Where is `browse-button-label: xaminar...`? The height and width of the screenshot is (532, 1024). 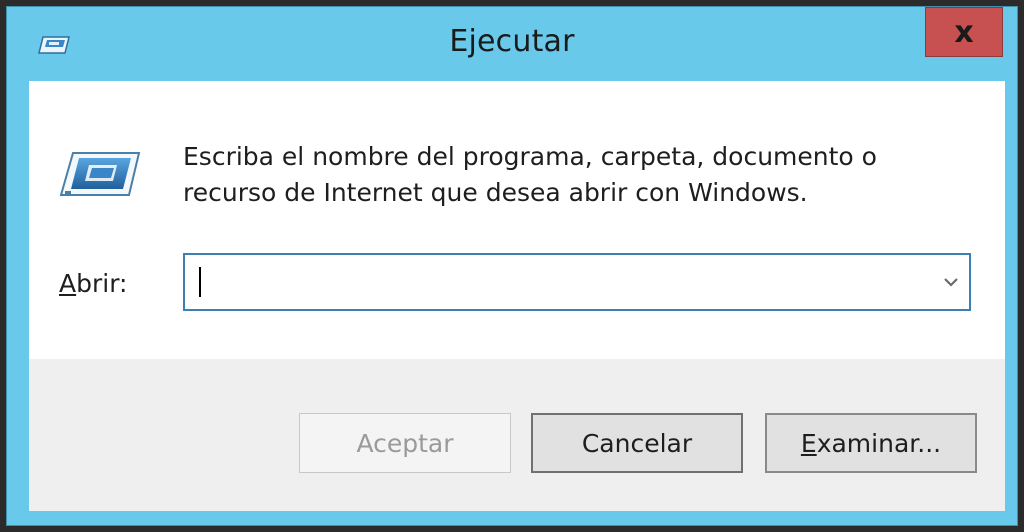 browse-button-label: xaminar... is located at coordinates (879, 443).